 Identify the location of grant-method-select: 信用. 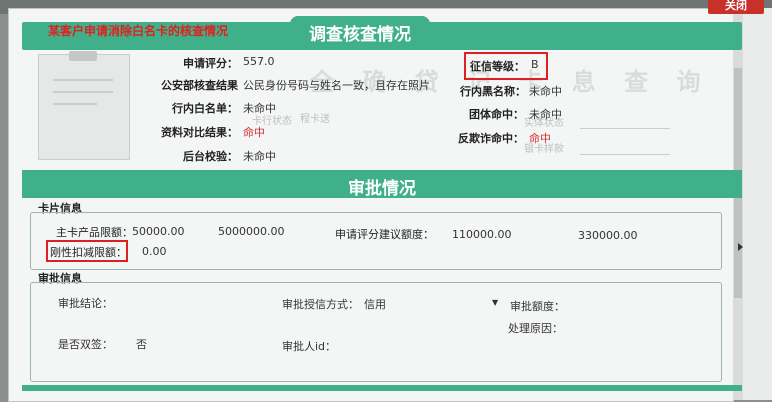
(375, 304).